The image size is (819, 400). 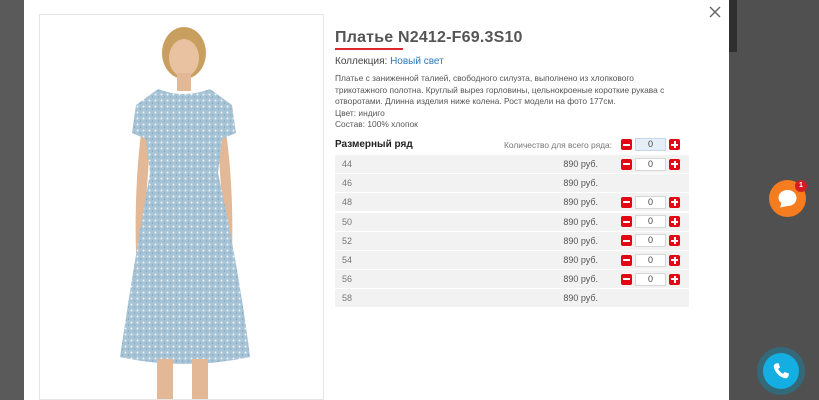 I want to click on size-label: 52, so click(x=347, y=240).